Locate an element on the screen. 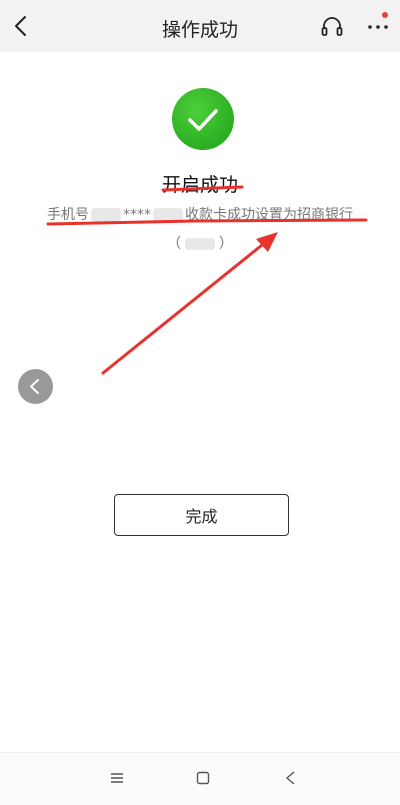 This screenshot has width=400, height=805. system-nav-bar is located at coordinates (200, 778).